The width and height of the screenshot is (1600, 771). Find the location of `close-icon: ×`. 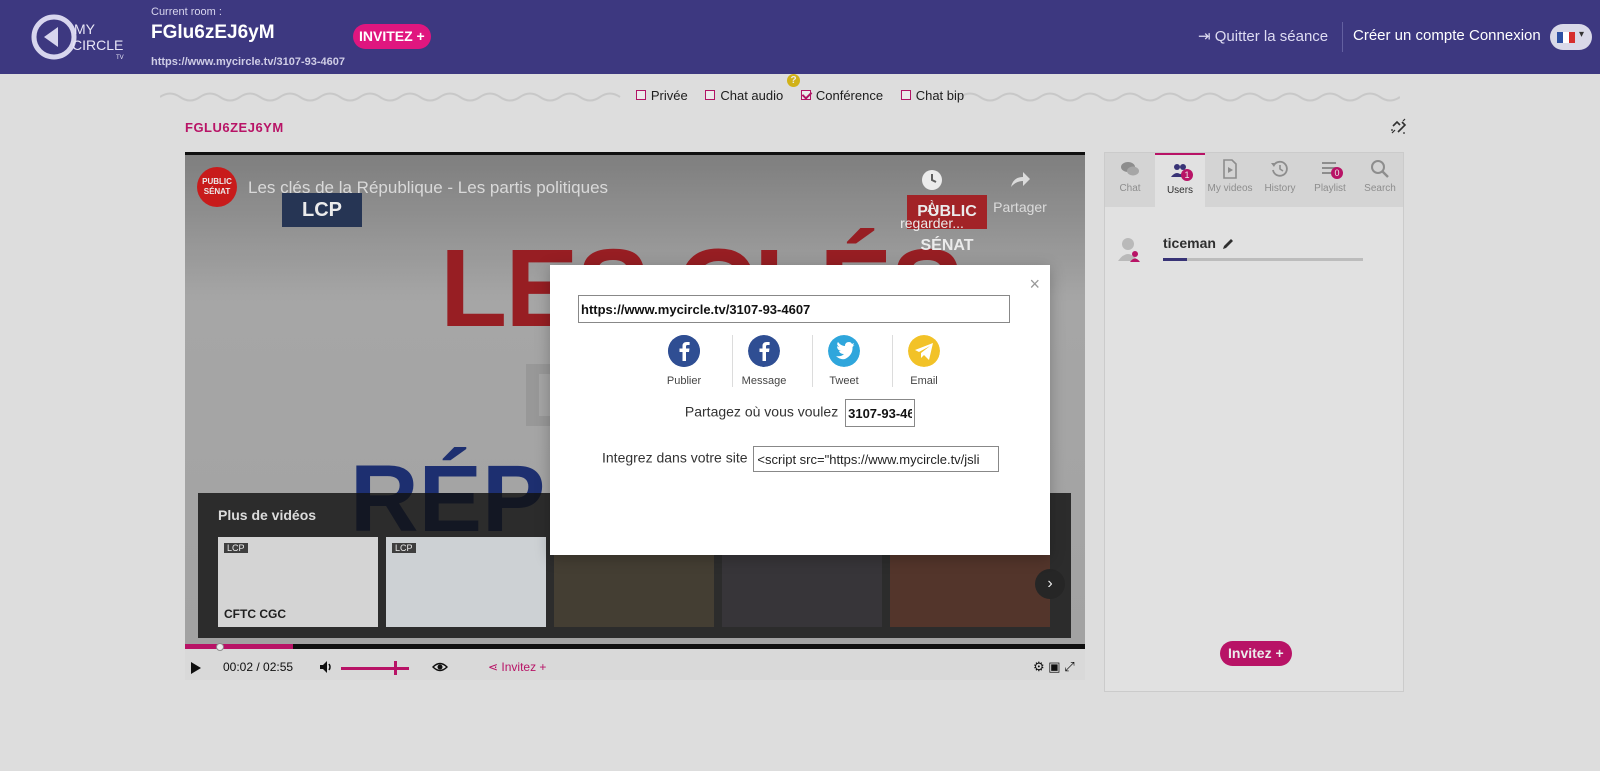

close-icon: × is located at coordinates (1034, 284).